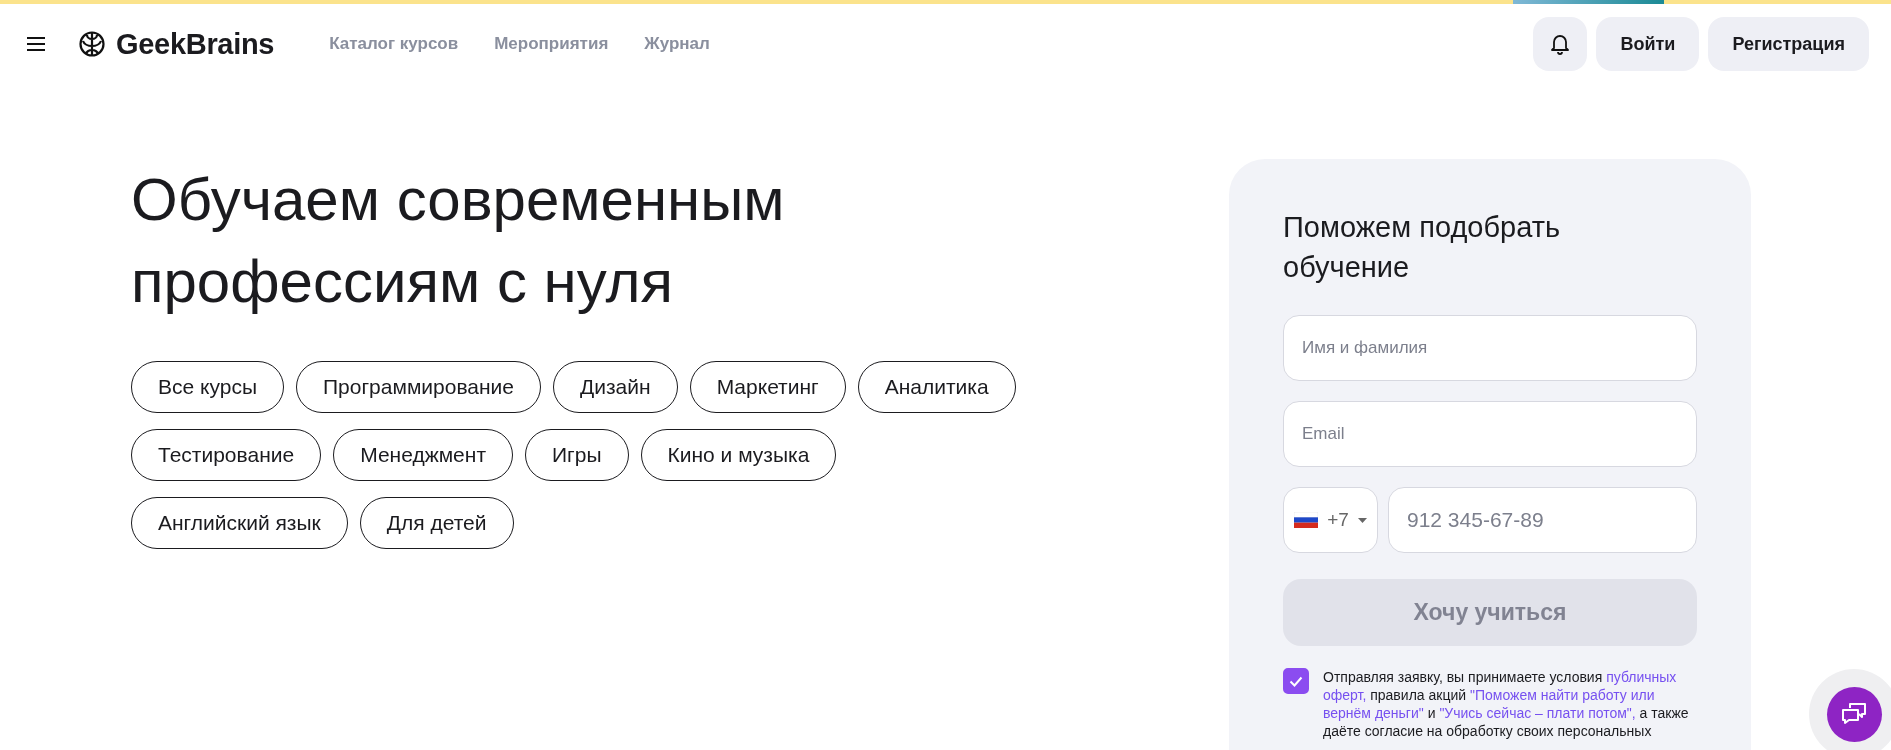 Image resolution: width=1891 pixels, height=750 pixels. Describe the element at coordinates (1422, 247) in the screenshot. I see `form-title: Поможем подобрать обучение` at that location.